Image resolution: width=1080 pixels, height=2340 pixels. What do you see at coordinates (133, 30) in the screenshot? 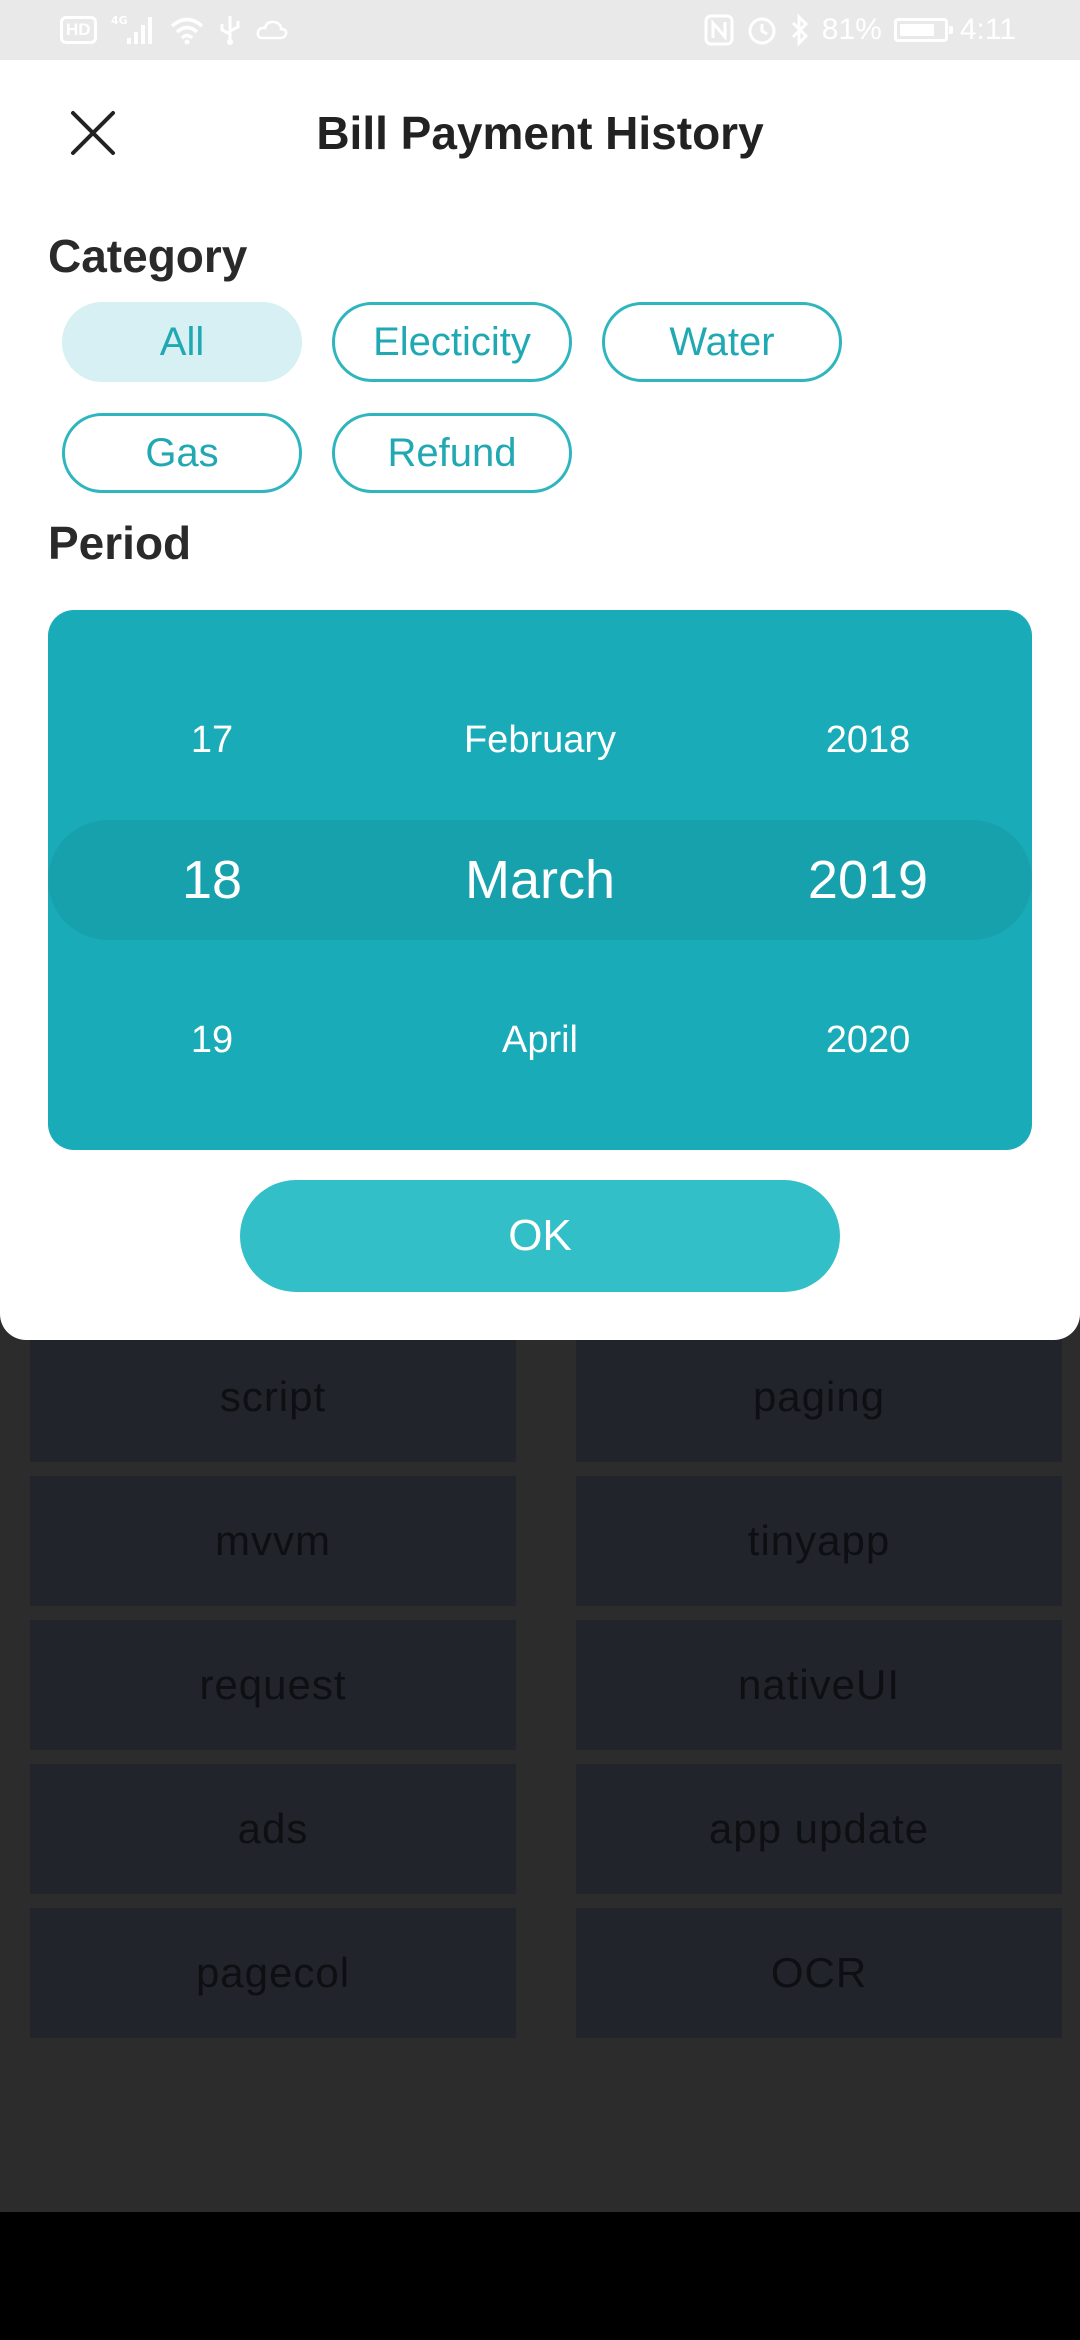
I see `signal-icon: 4G` at bounding box center [133, 30].